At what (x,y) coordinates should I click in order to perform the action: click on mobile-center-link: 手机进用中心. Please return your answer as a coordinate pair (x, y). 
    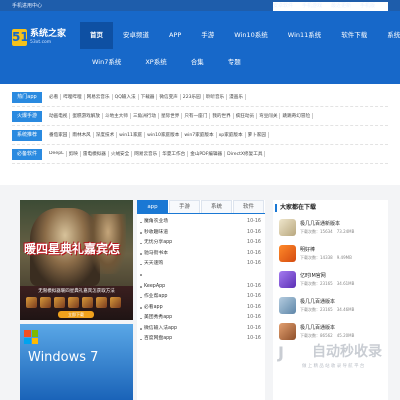
    Looking at the image, I should click on (27, 5).